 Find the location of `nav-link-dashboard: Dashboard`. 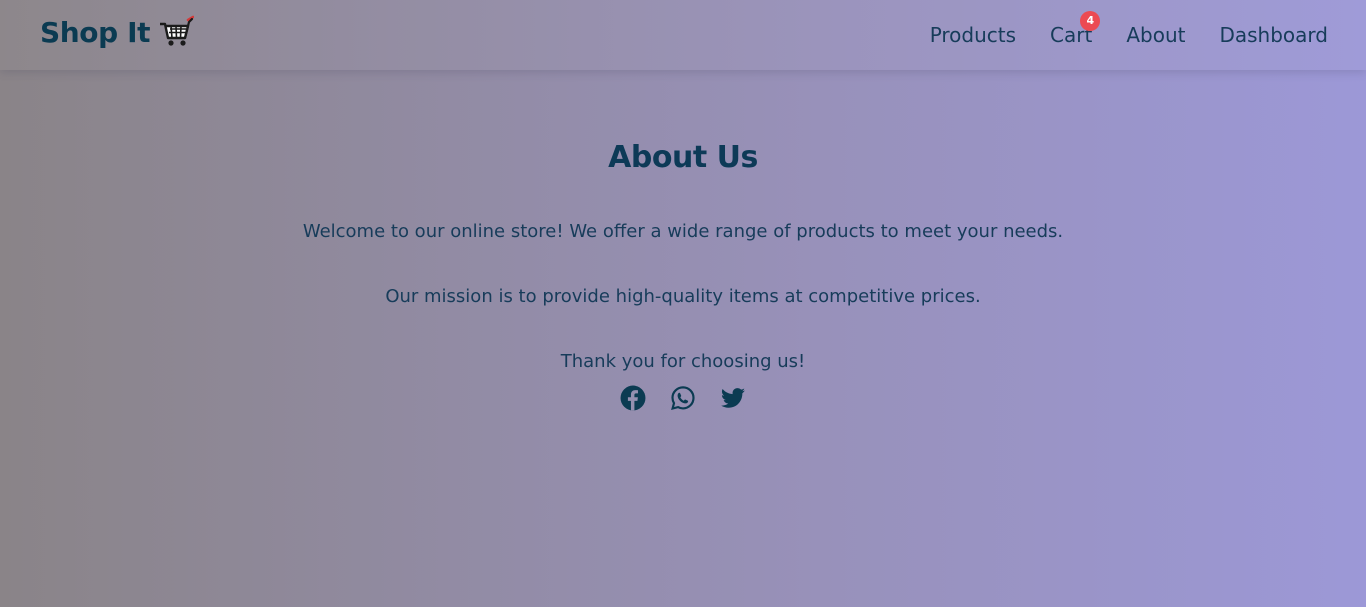

nav-link-dashboard: Dashboard is located at coordinates (1273, 35).